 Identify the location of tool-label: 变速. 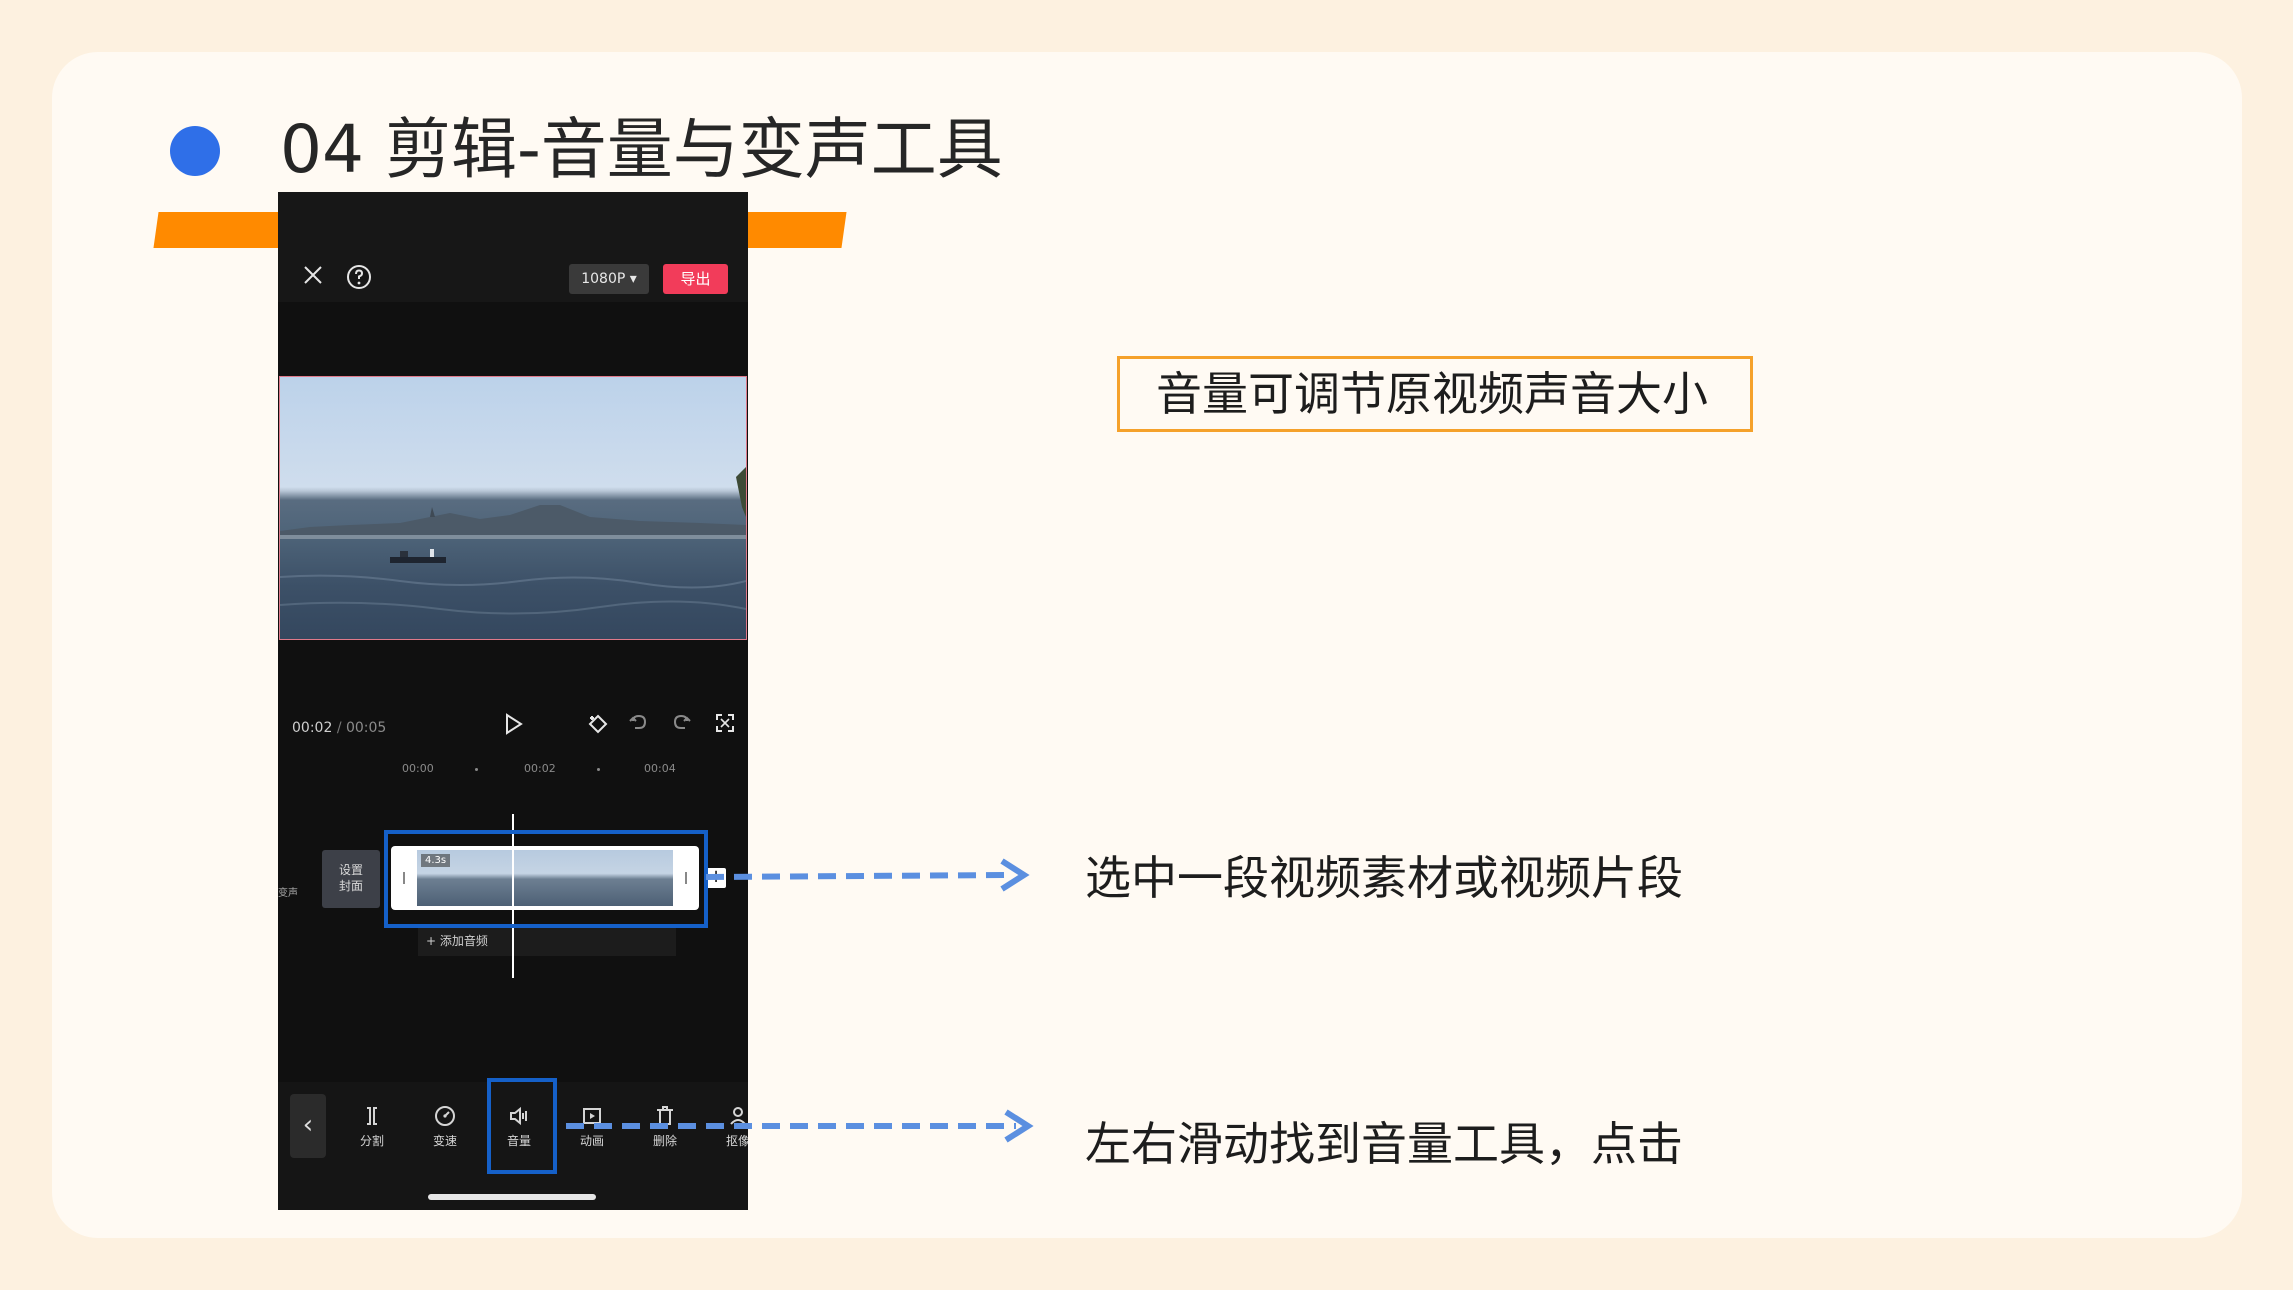
(444, 1141).